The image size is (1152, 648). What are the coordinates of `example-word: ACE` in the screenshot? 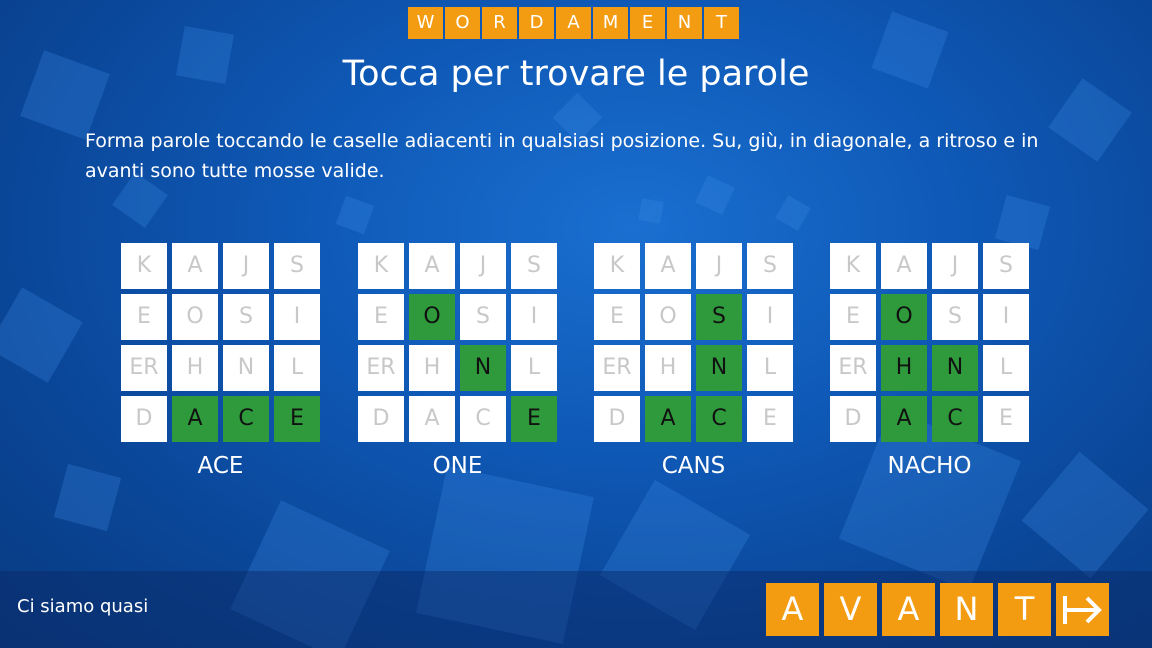 It's located at (220, 466).